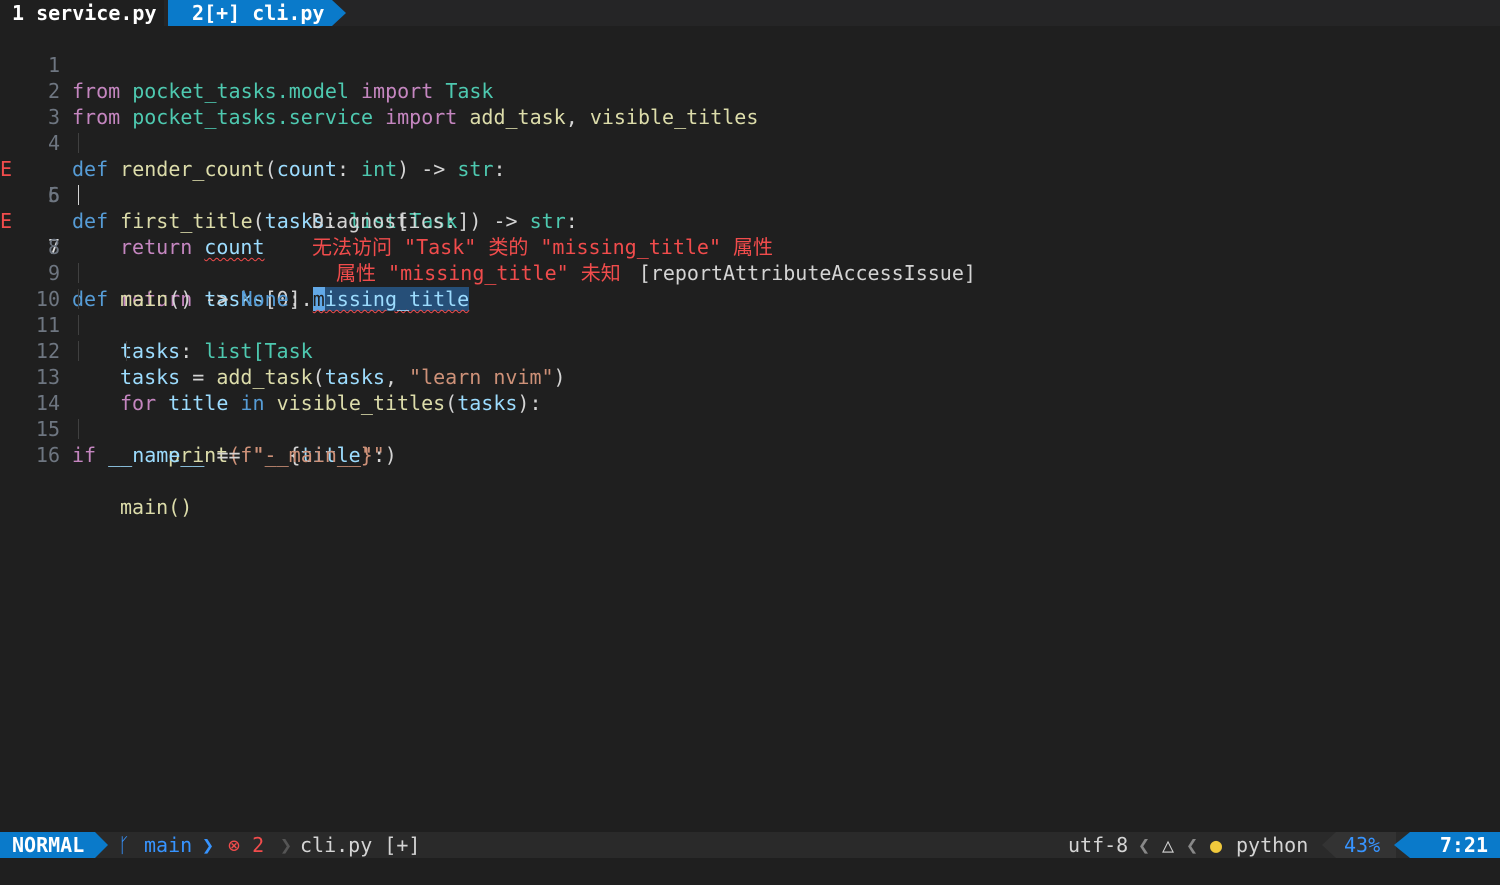  I want to click on code-line: 15 if __name__ == "__main__":, so click(750, 428).